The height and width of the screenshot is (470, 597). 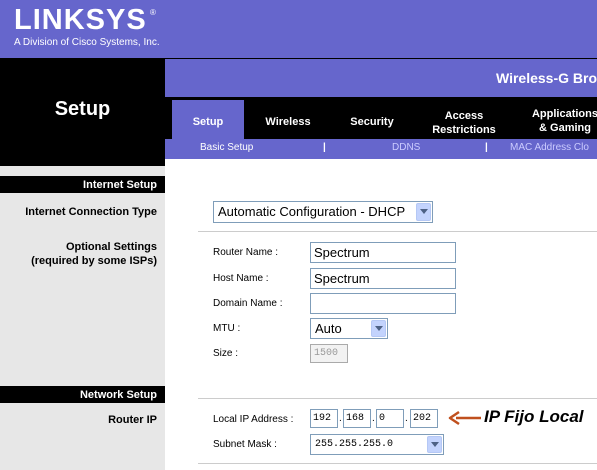 What do you see at coordinates (120, 185) in the screenshot?
I see `section-internet-setup: Internet Setup` at bounding box center [120, 185].